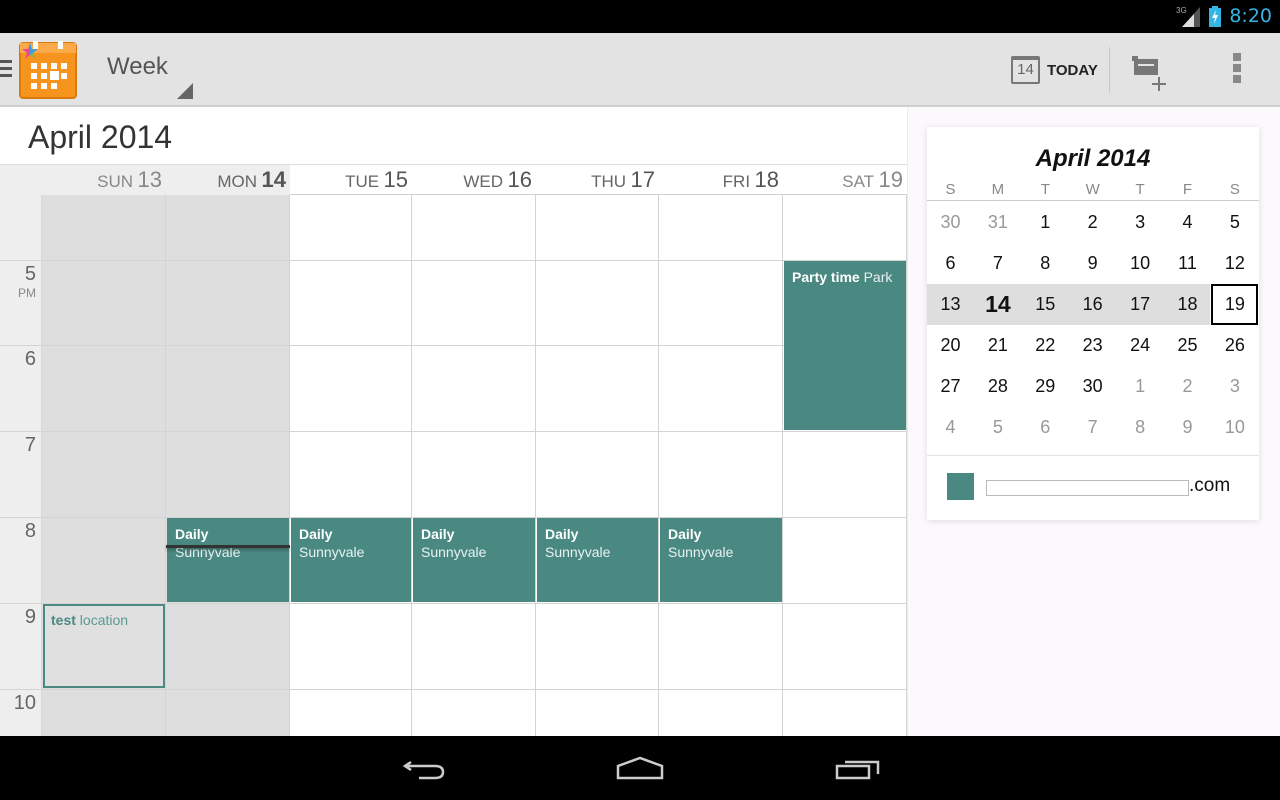 This screenshot has width=1280, height=800. I want to click on day-number: 17, so click(642, 179).